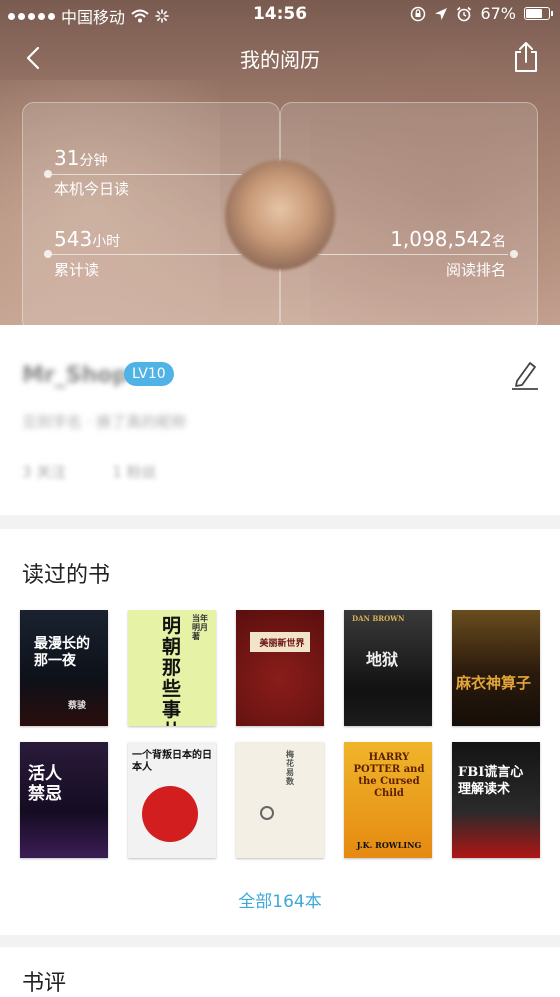  Describe the element at coordinates (77, 270) in the screenshot. I see `stat-total-label: 累计读` at that location.